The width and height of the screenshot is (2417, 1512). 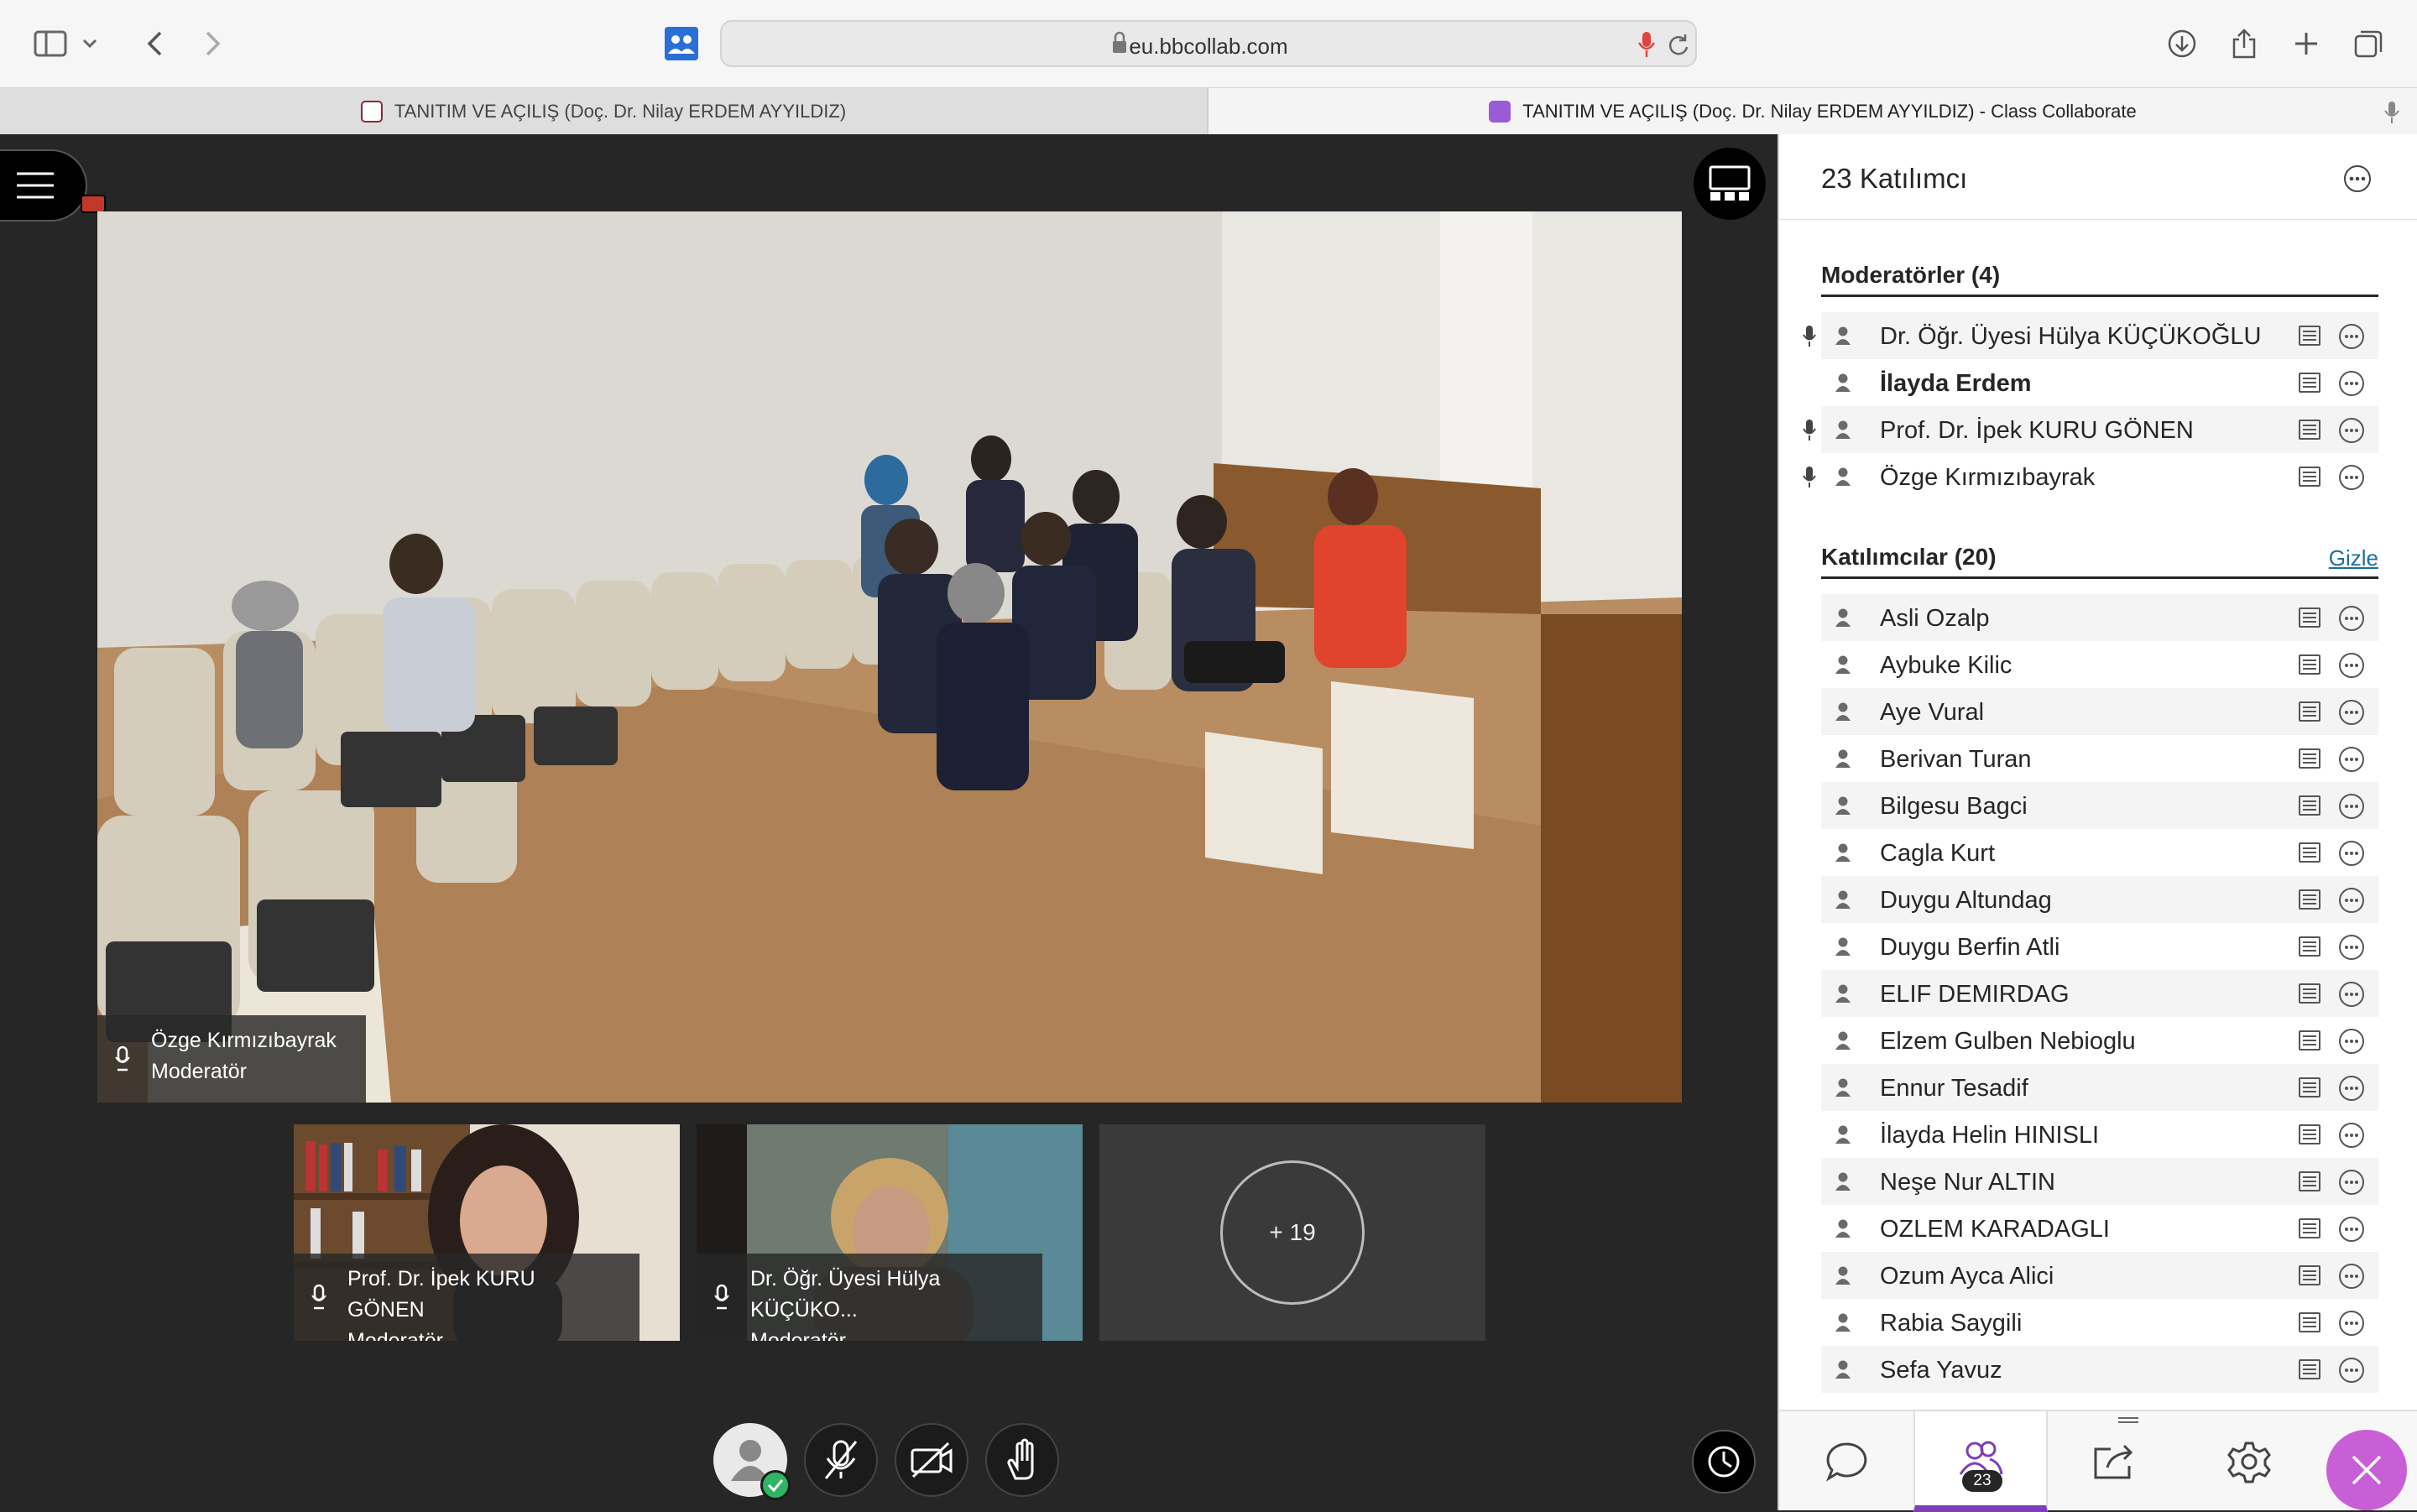 I want to click on chevron-down-icon, so click(x=89, y=43).